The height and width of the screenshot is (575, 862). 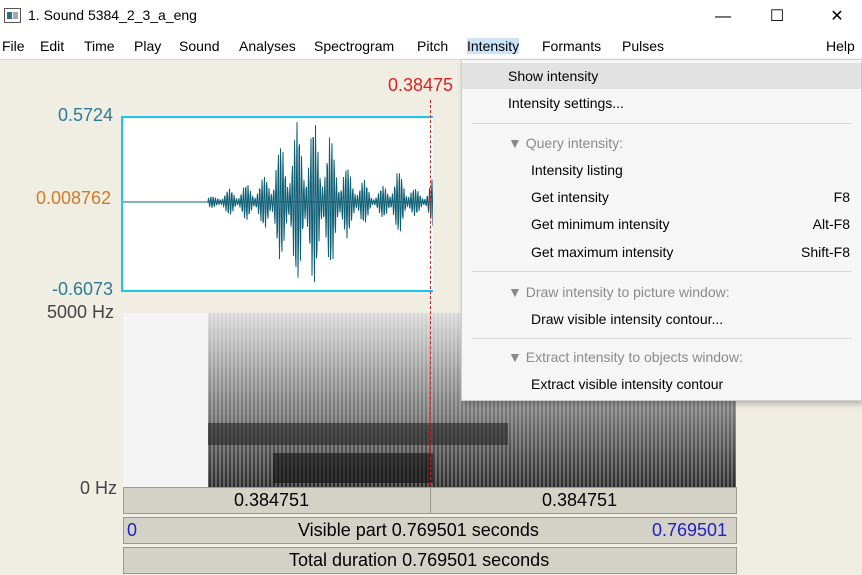 What do you see at coordinates (271, 500) in the screenshot?
I see `selection-left-time: 0.384751` at bounding box center [271, 500].